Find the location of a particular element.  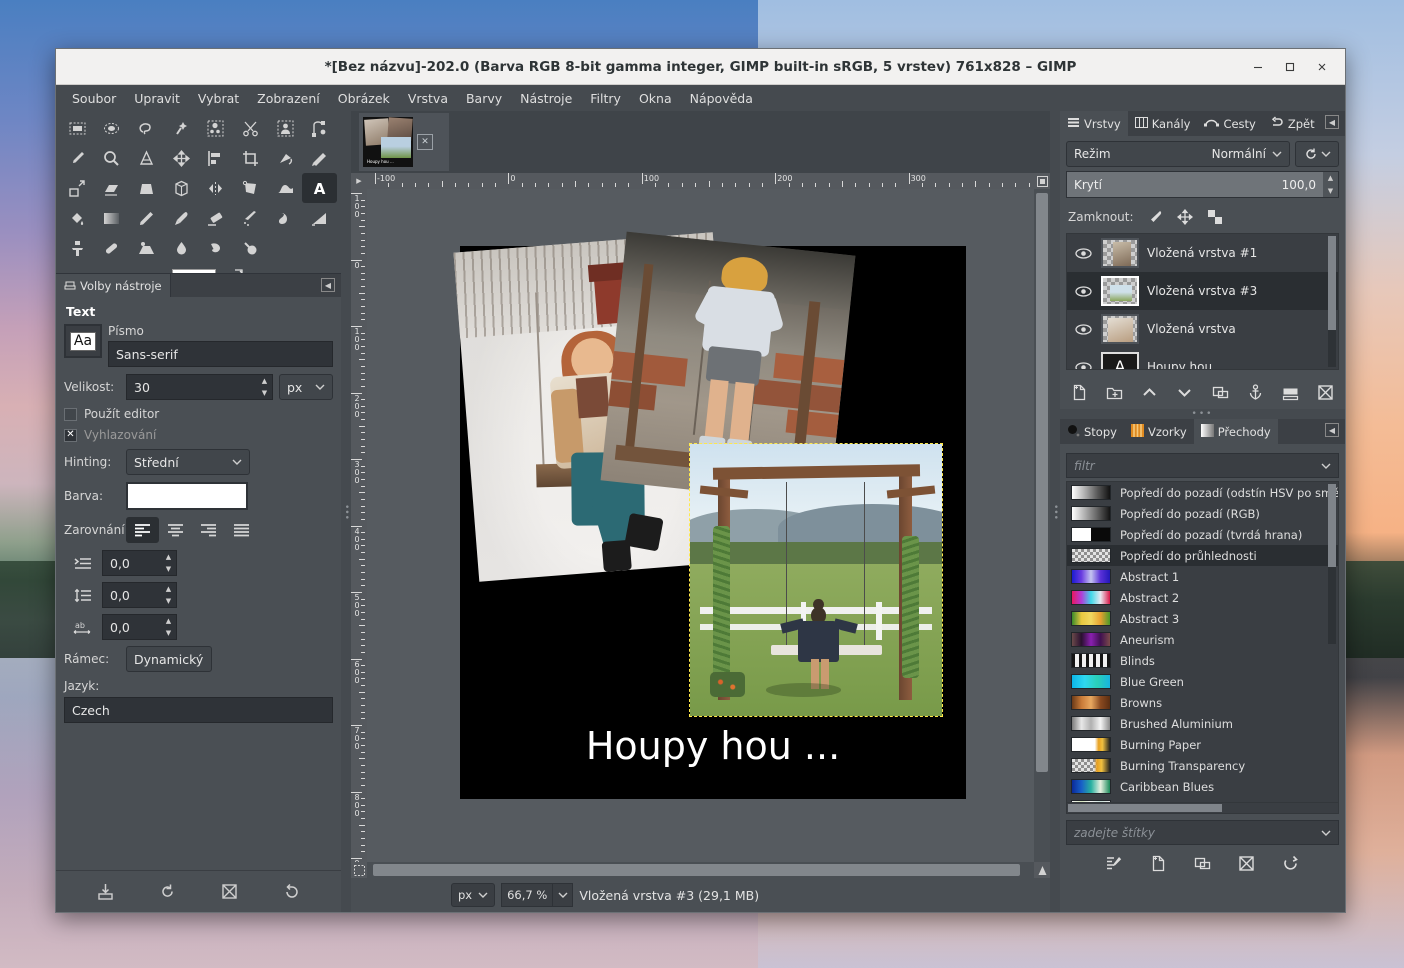

clone-tool is located at coordinates (77, 248).